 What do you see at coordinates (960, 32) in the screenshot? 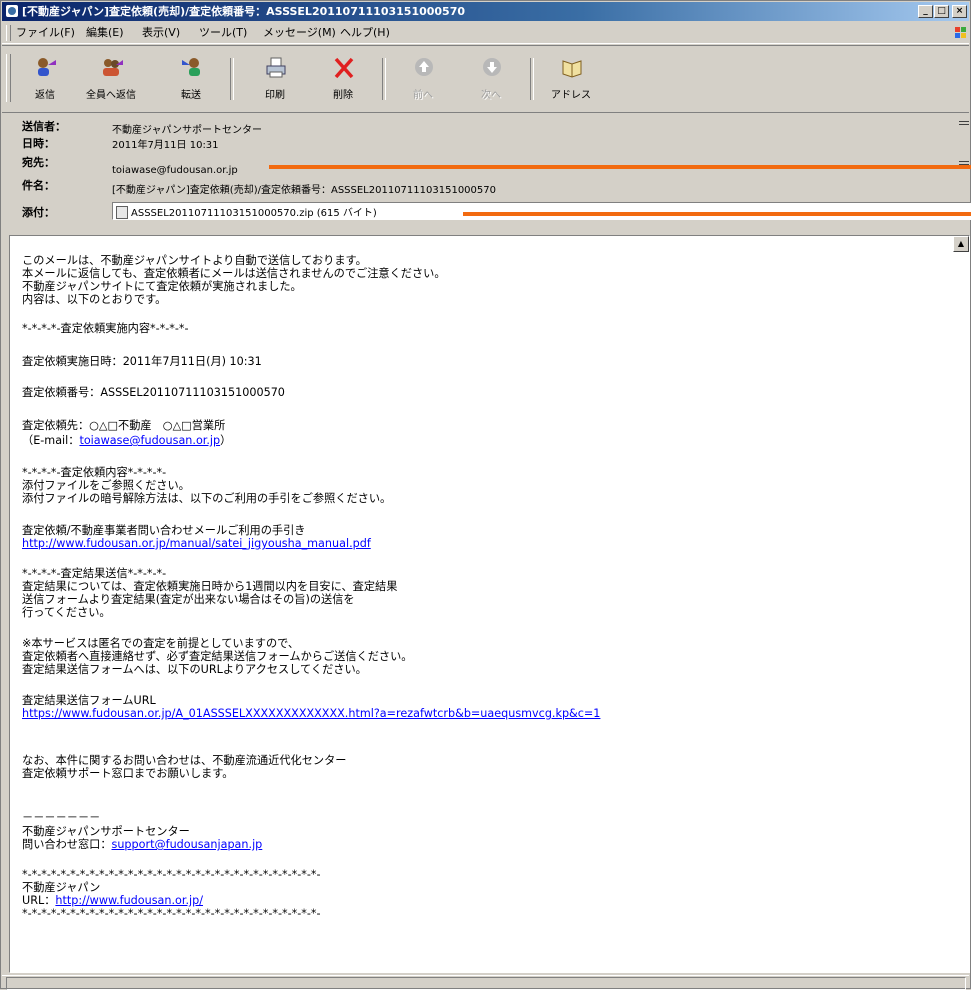
I see `windows-logo-icon` at bounding box center [960, 32].